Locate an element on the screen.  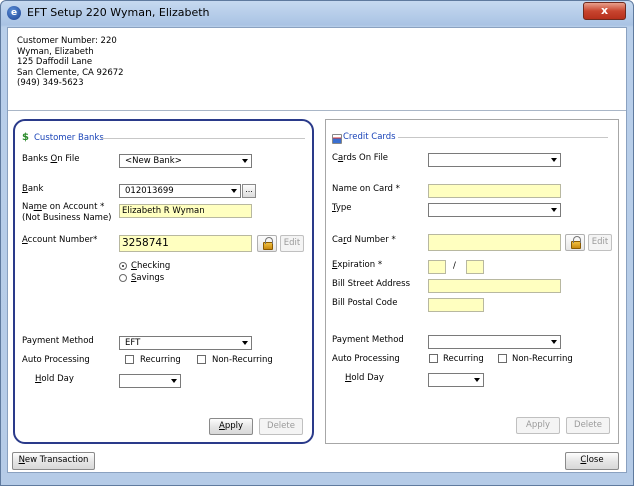
bank-select: 012013699 is located at coordinates (180, 191).